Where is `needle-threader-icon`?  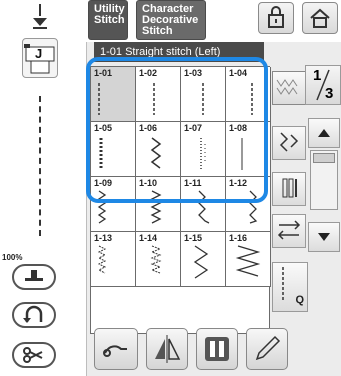
needle-threader-icon is located at coordinates (115, 351).